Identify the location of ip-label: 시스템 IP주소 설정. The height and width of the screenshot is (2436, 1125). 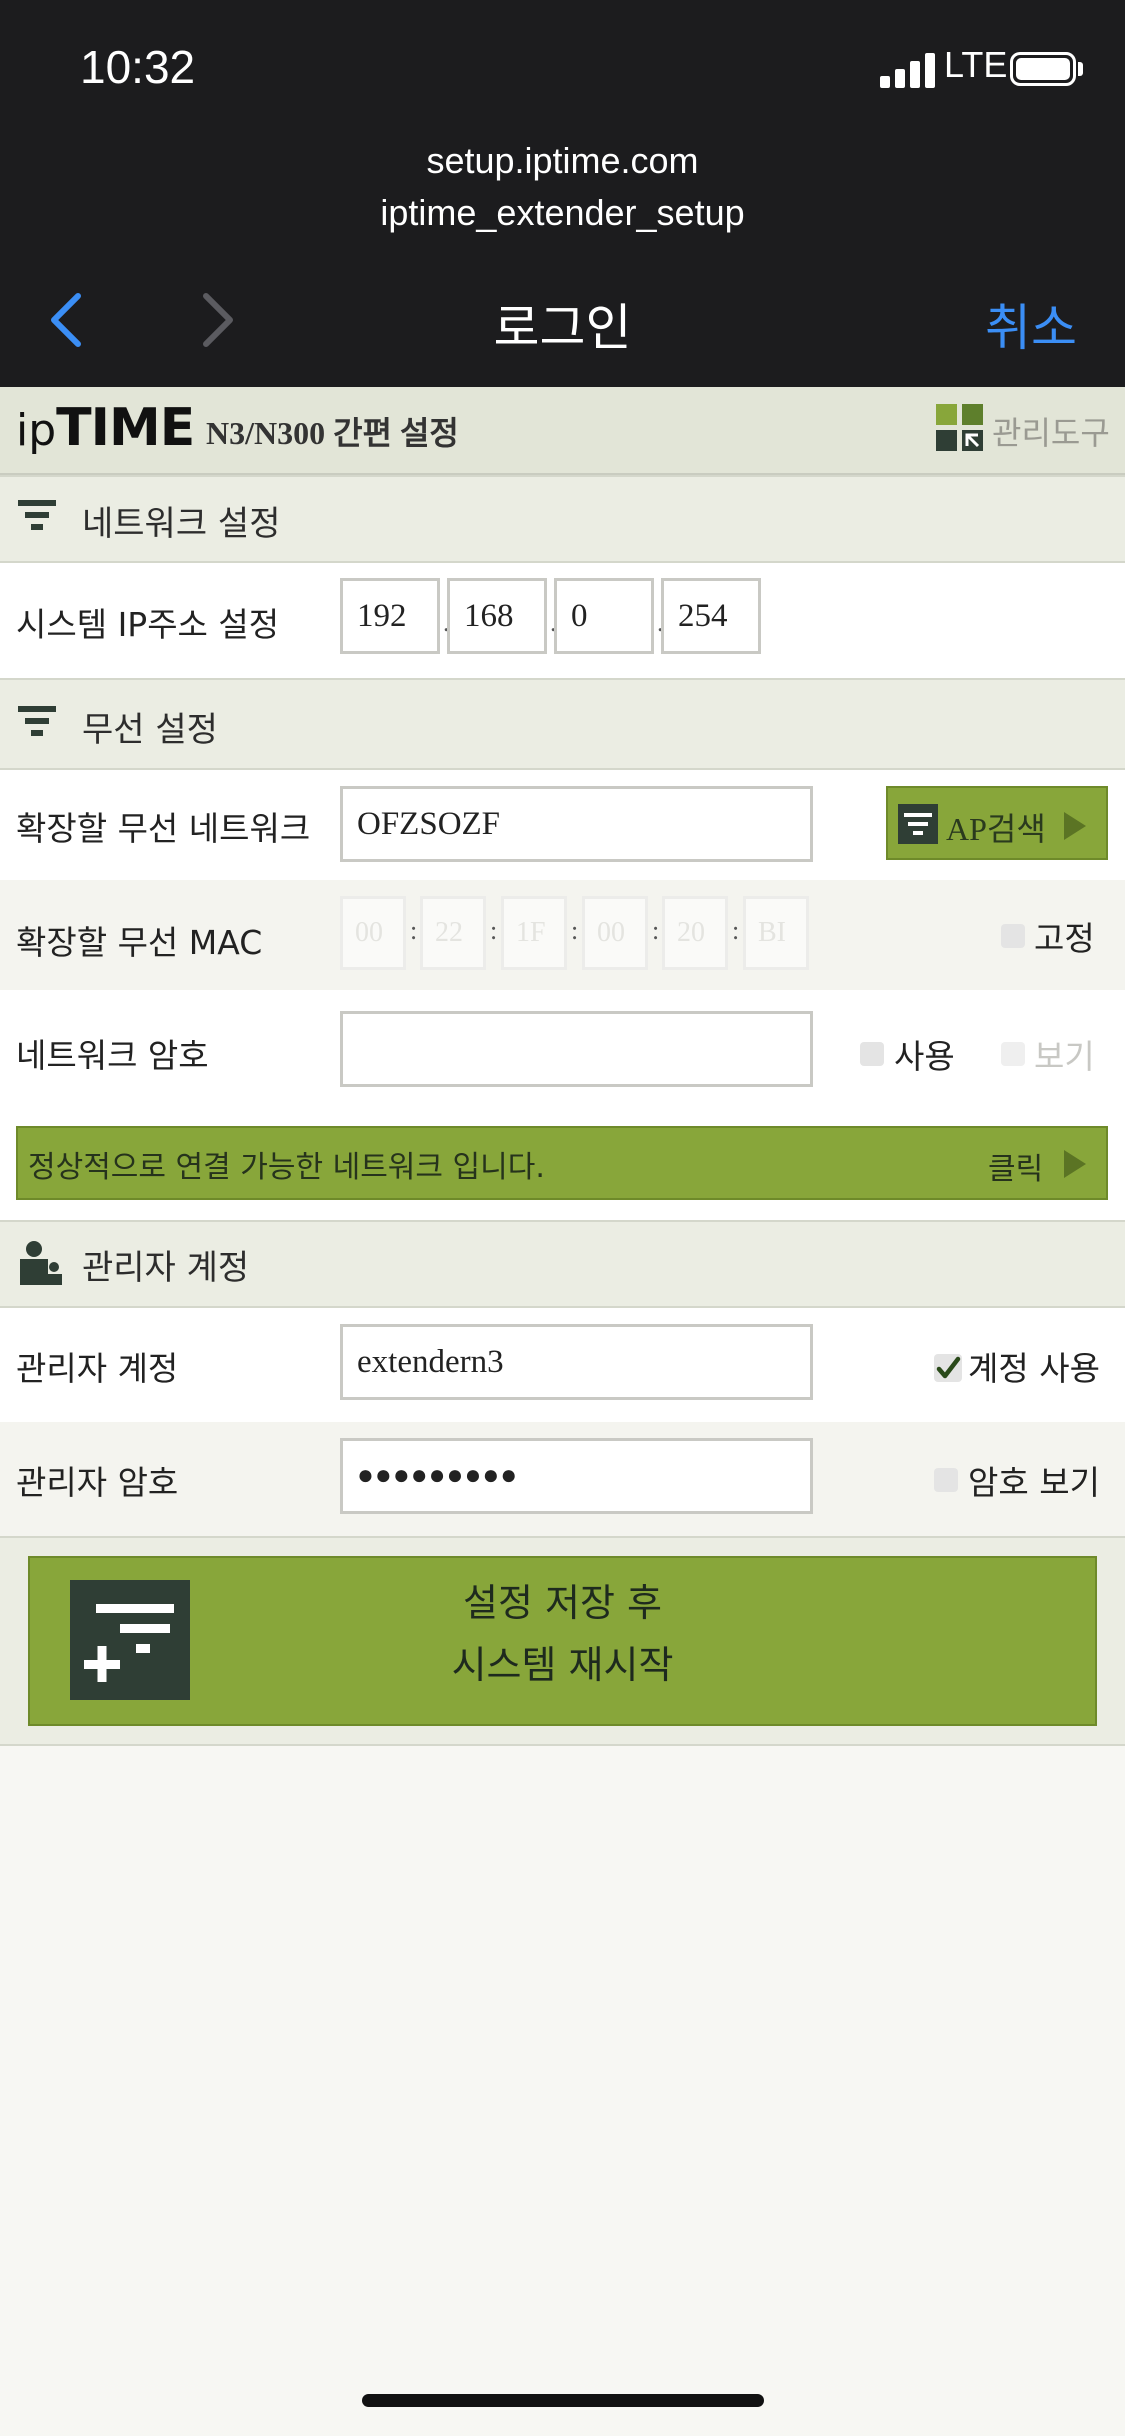
(148, 624).